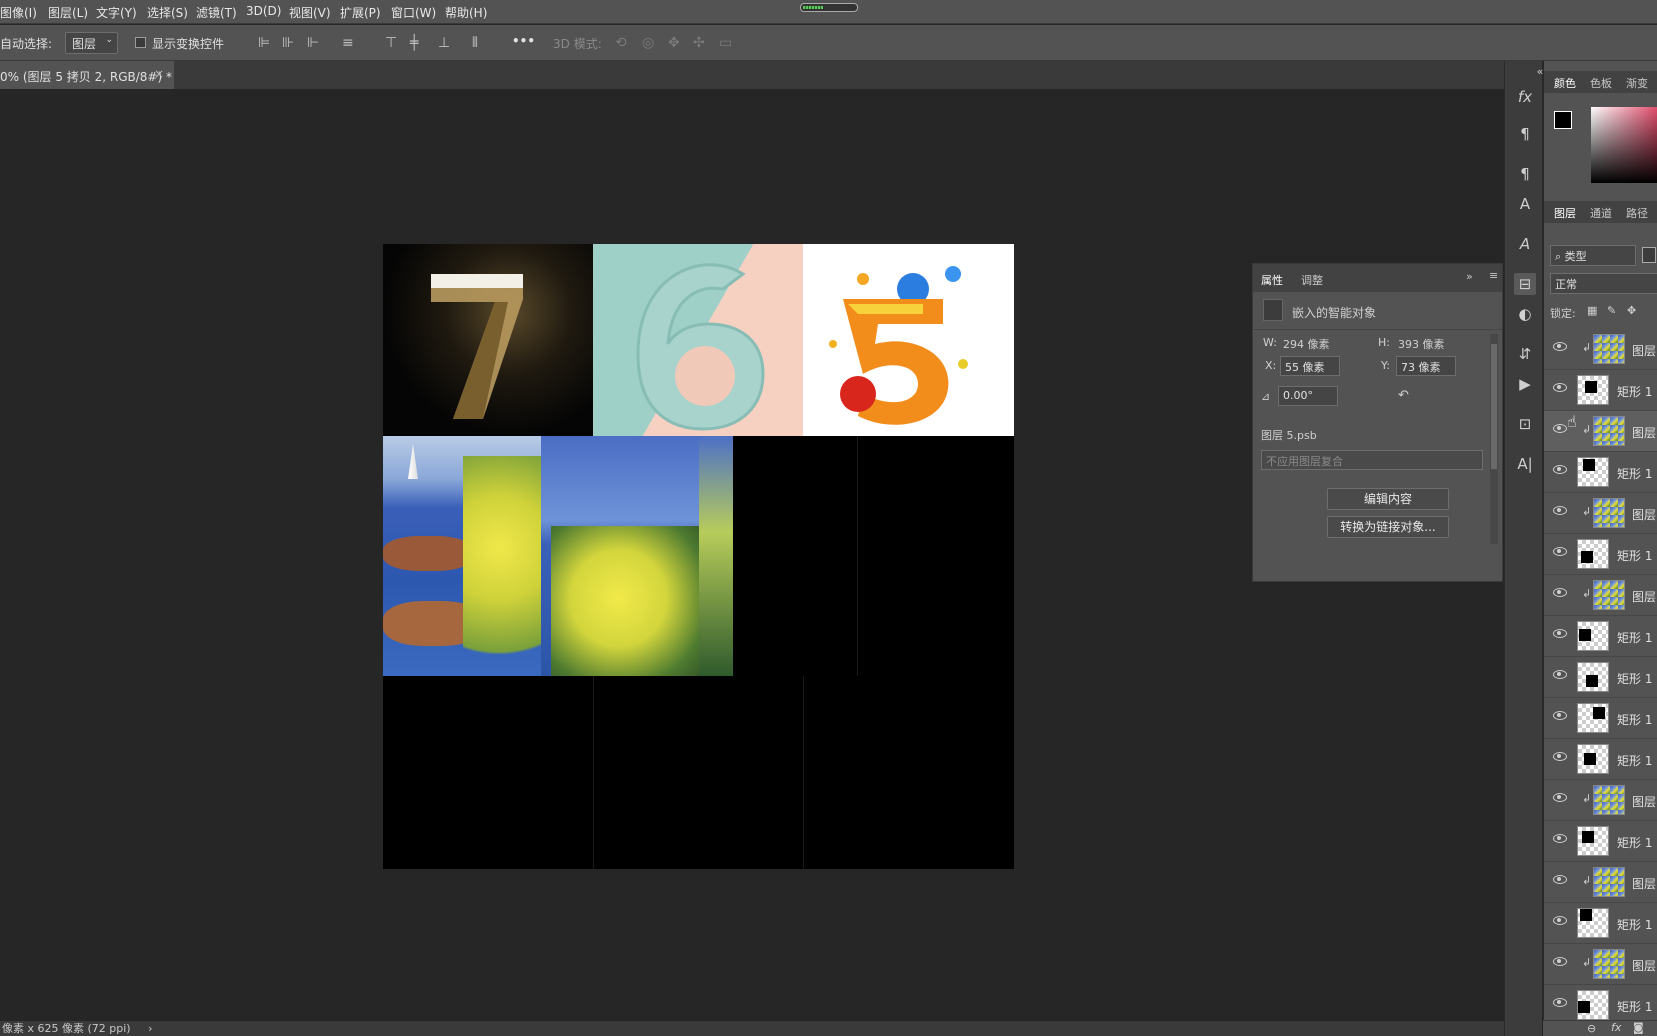 Image resolution: width=1657 pixels, height=1036 pixels. I want to click on panel-menu-icon: ≡, so click(1493, 275).